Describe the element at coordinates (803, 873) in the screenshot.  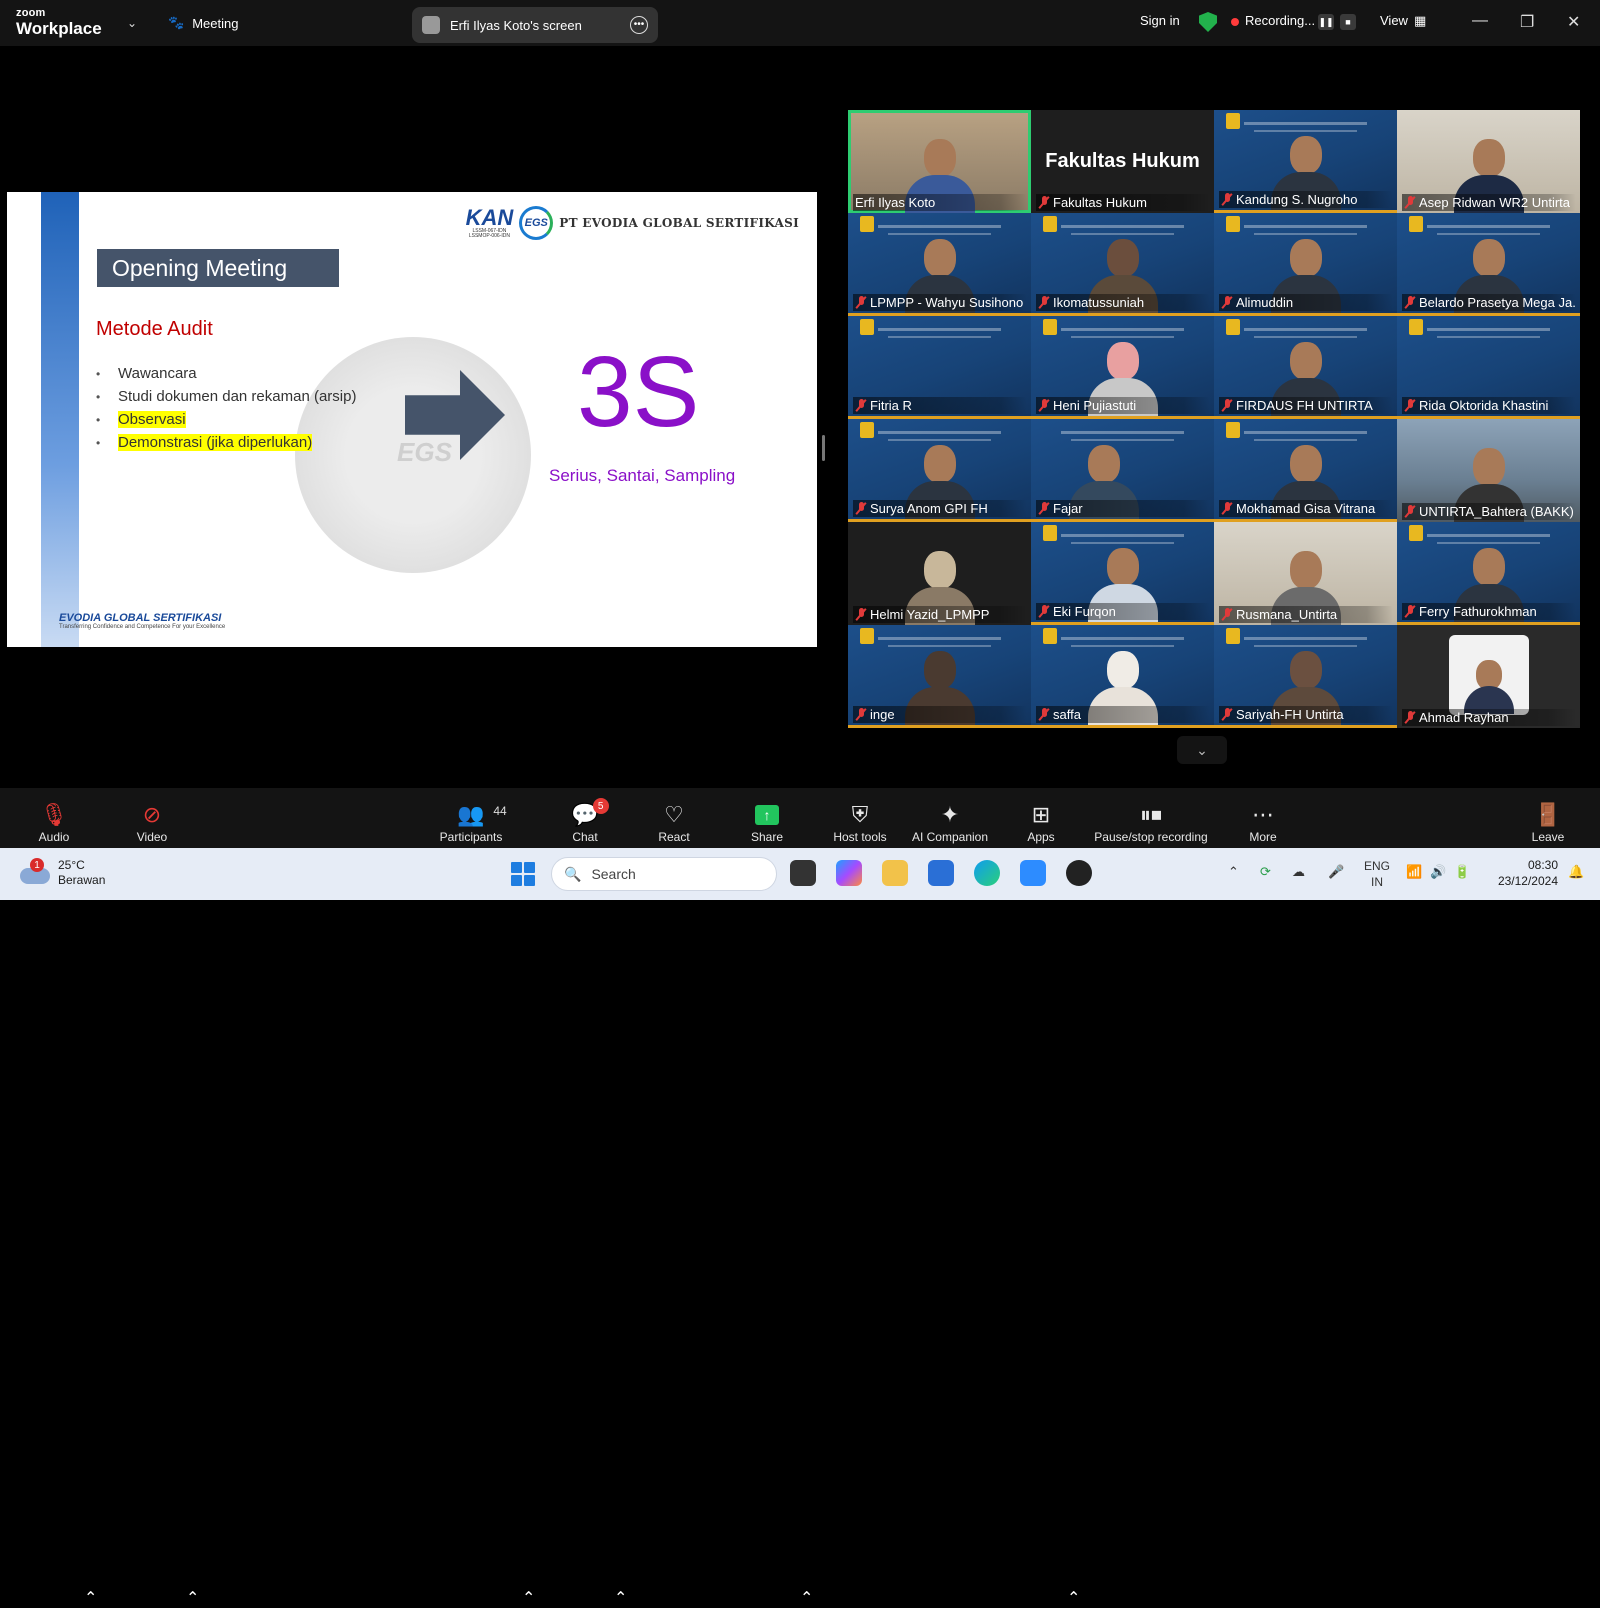
I see `task-view-icon` at that location.